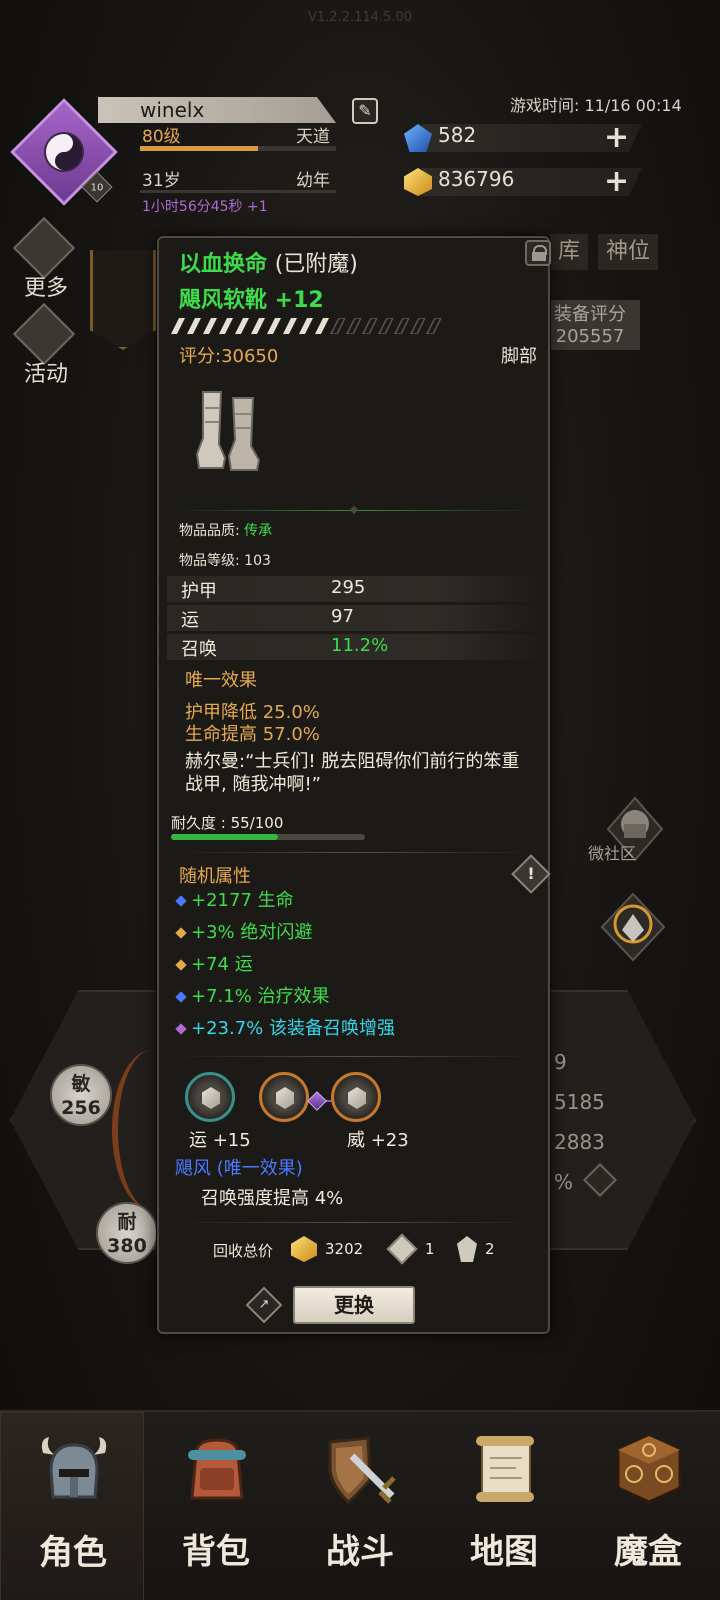 The image size is (720, 1600). I want to click on item-slot: 脚部, so click(519, 356).